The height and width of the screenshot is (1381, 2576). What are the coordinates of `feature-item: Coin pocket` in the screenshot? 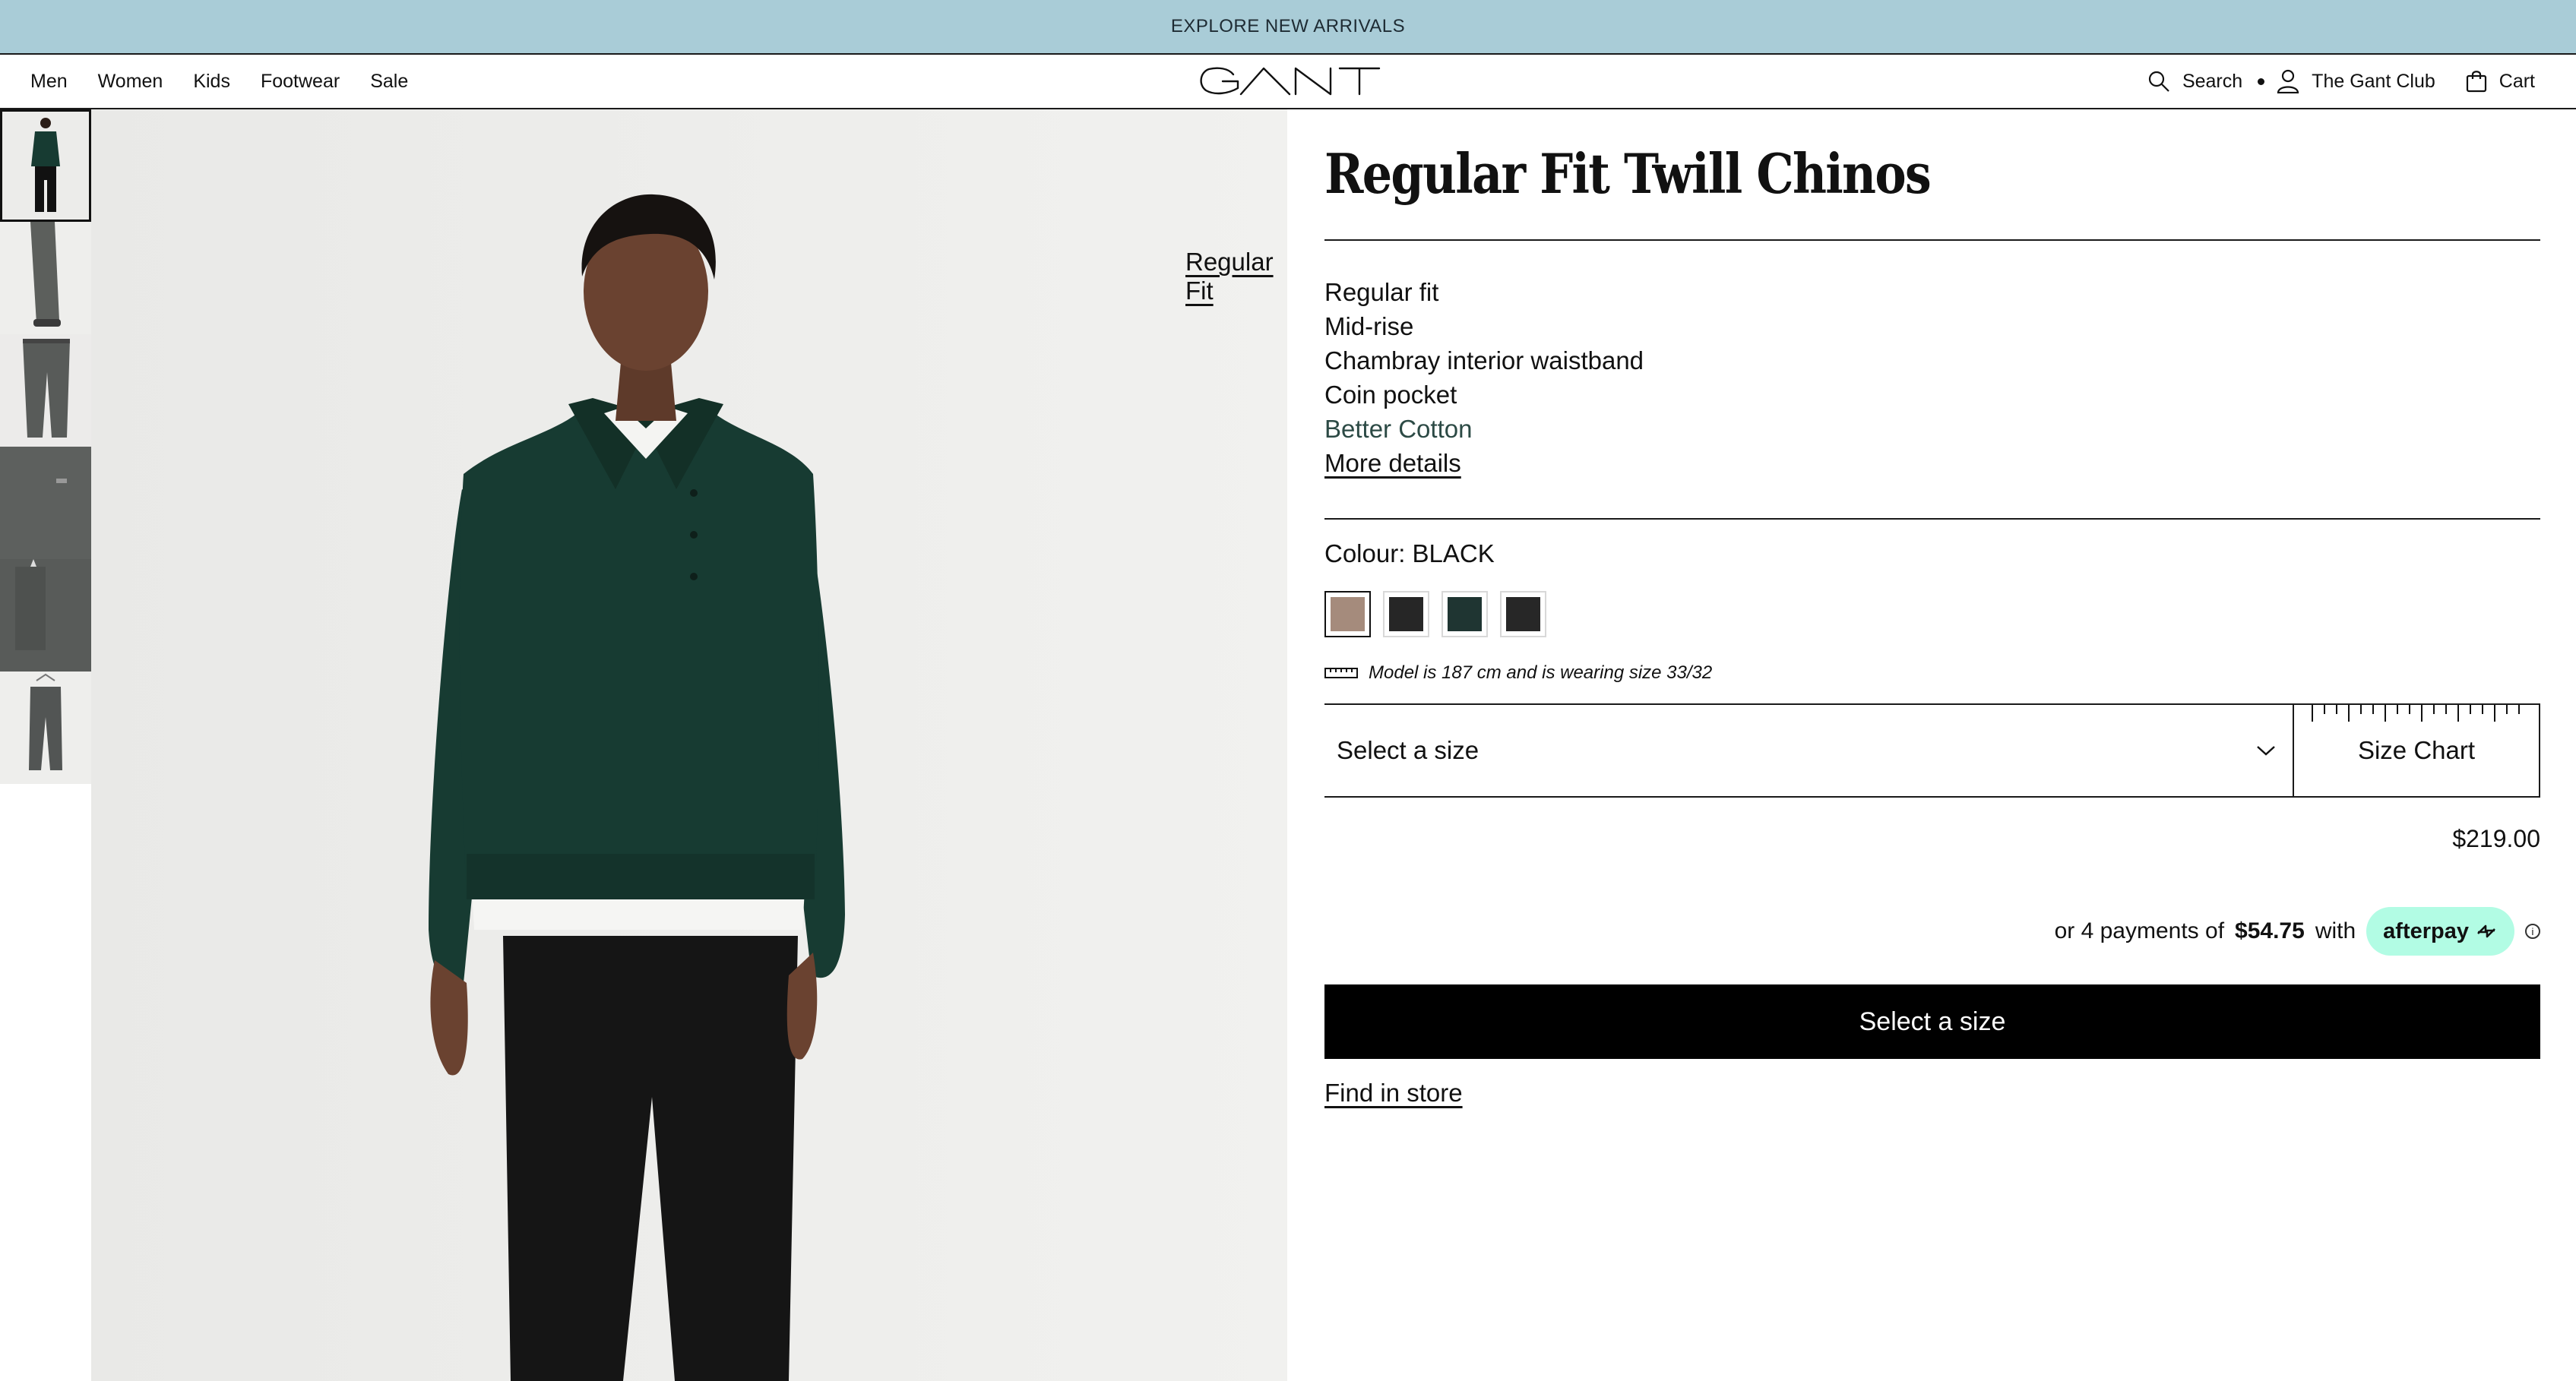 It's located at (1390, 395).